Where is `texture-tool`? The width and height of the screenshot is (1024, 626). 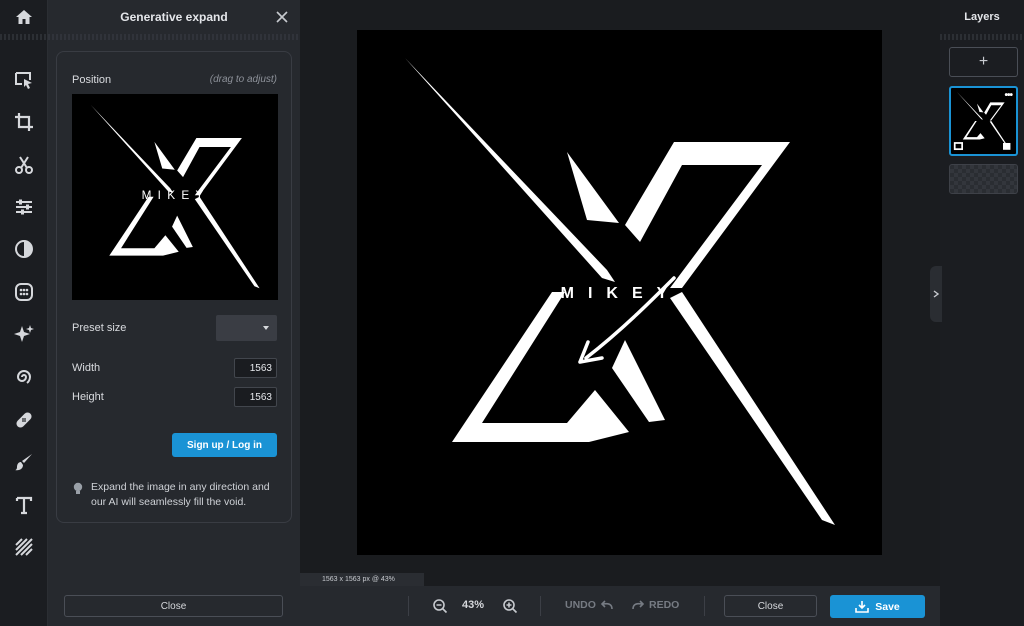 texture-tool is located at coordinates (24, 547).